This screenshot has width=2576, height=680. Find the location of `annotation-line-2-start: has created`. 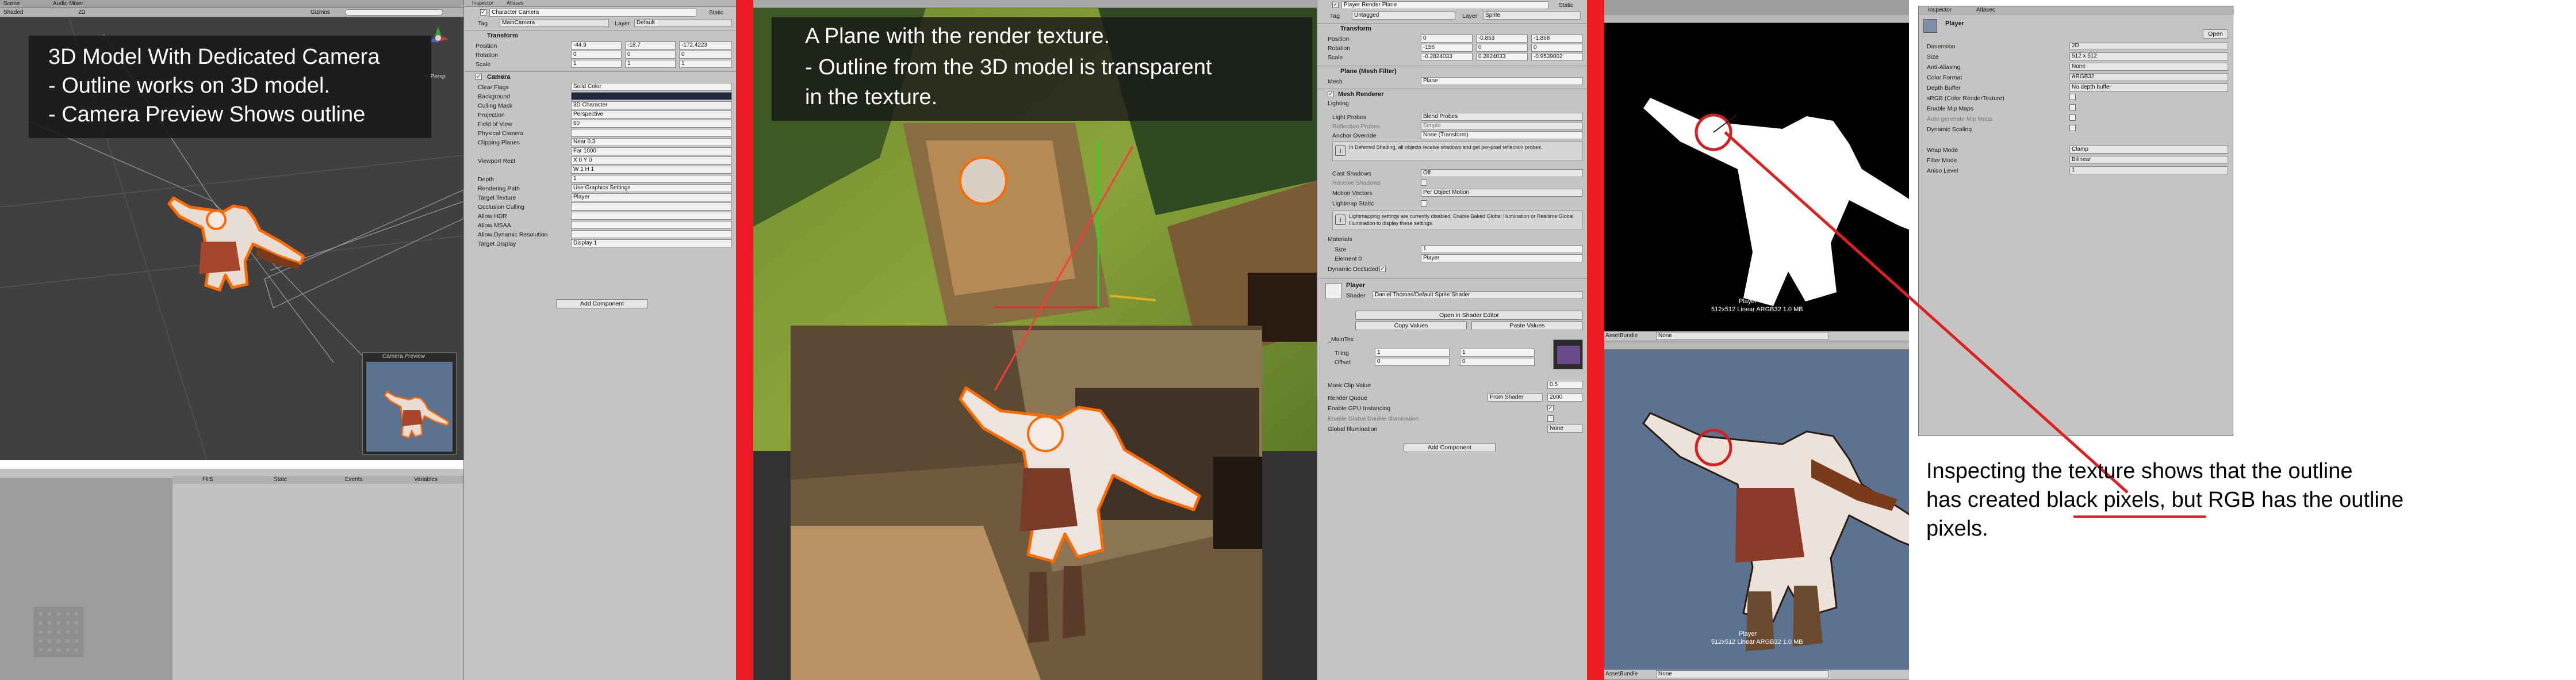

annotation-line-2-start: has created is located at coordinates (1986, 500).